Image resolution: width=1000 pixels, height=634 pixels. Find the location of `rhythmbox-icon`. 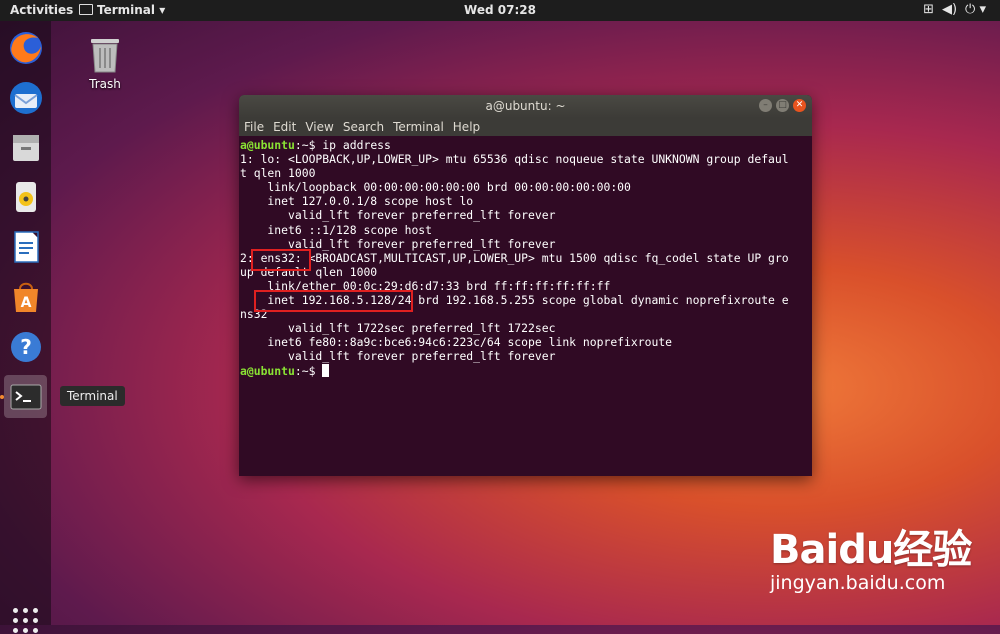

rhythmbox-icon is located at coordinates (25, 196).